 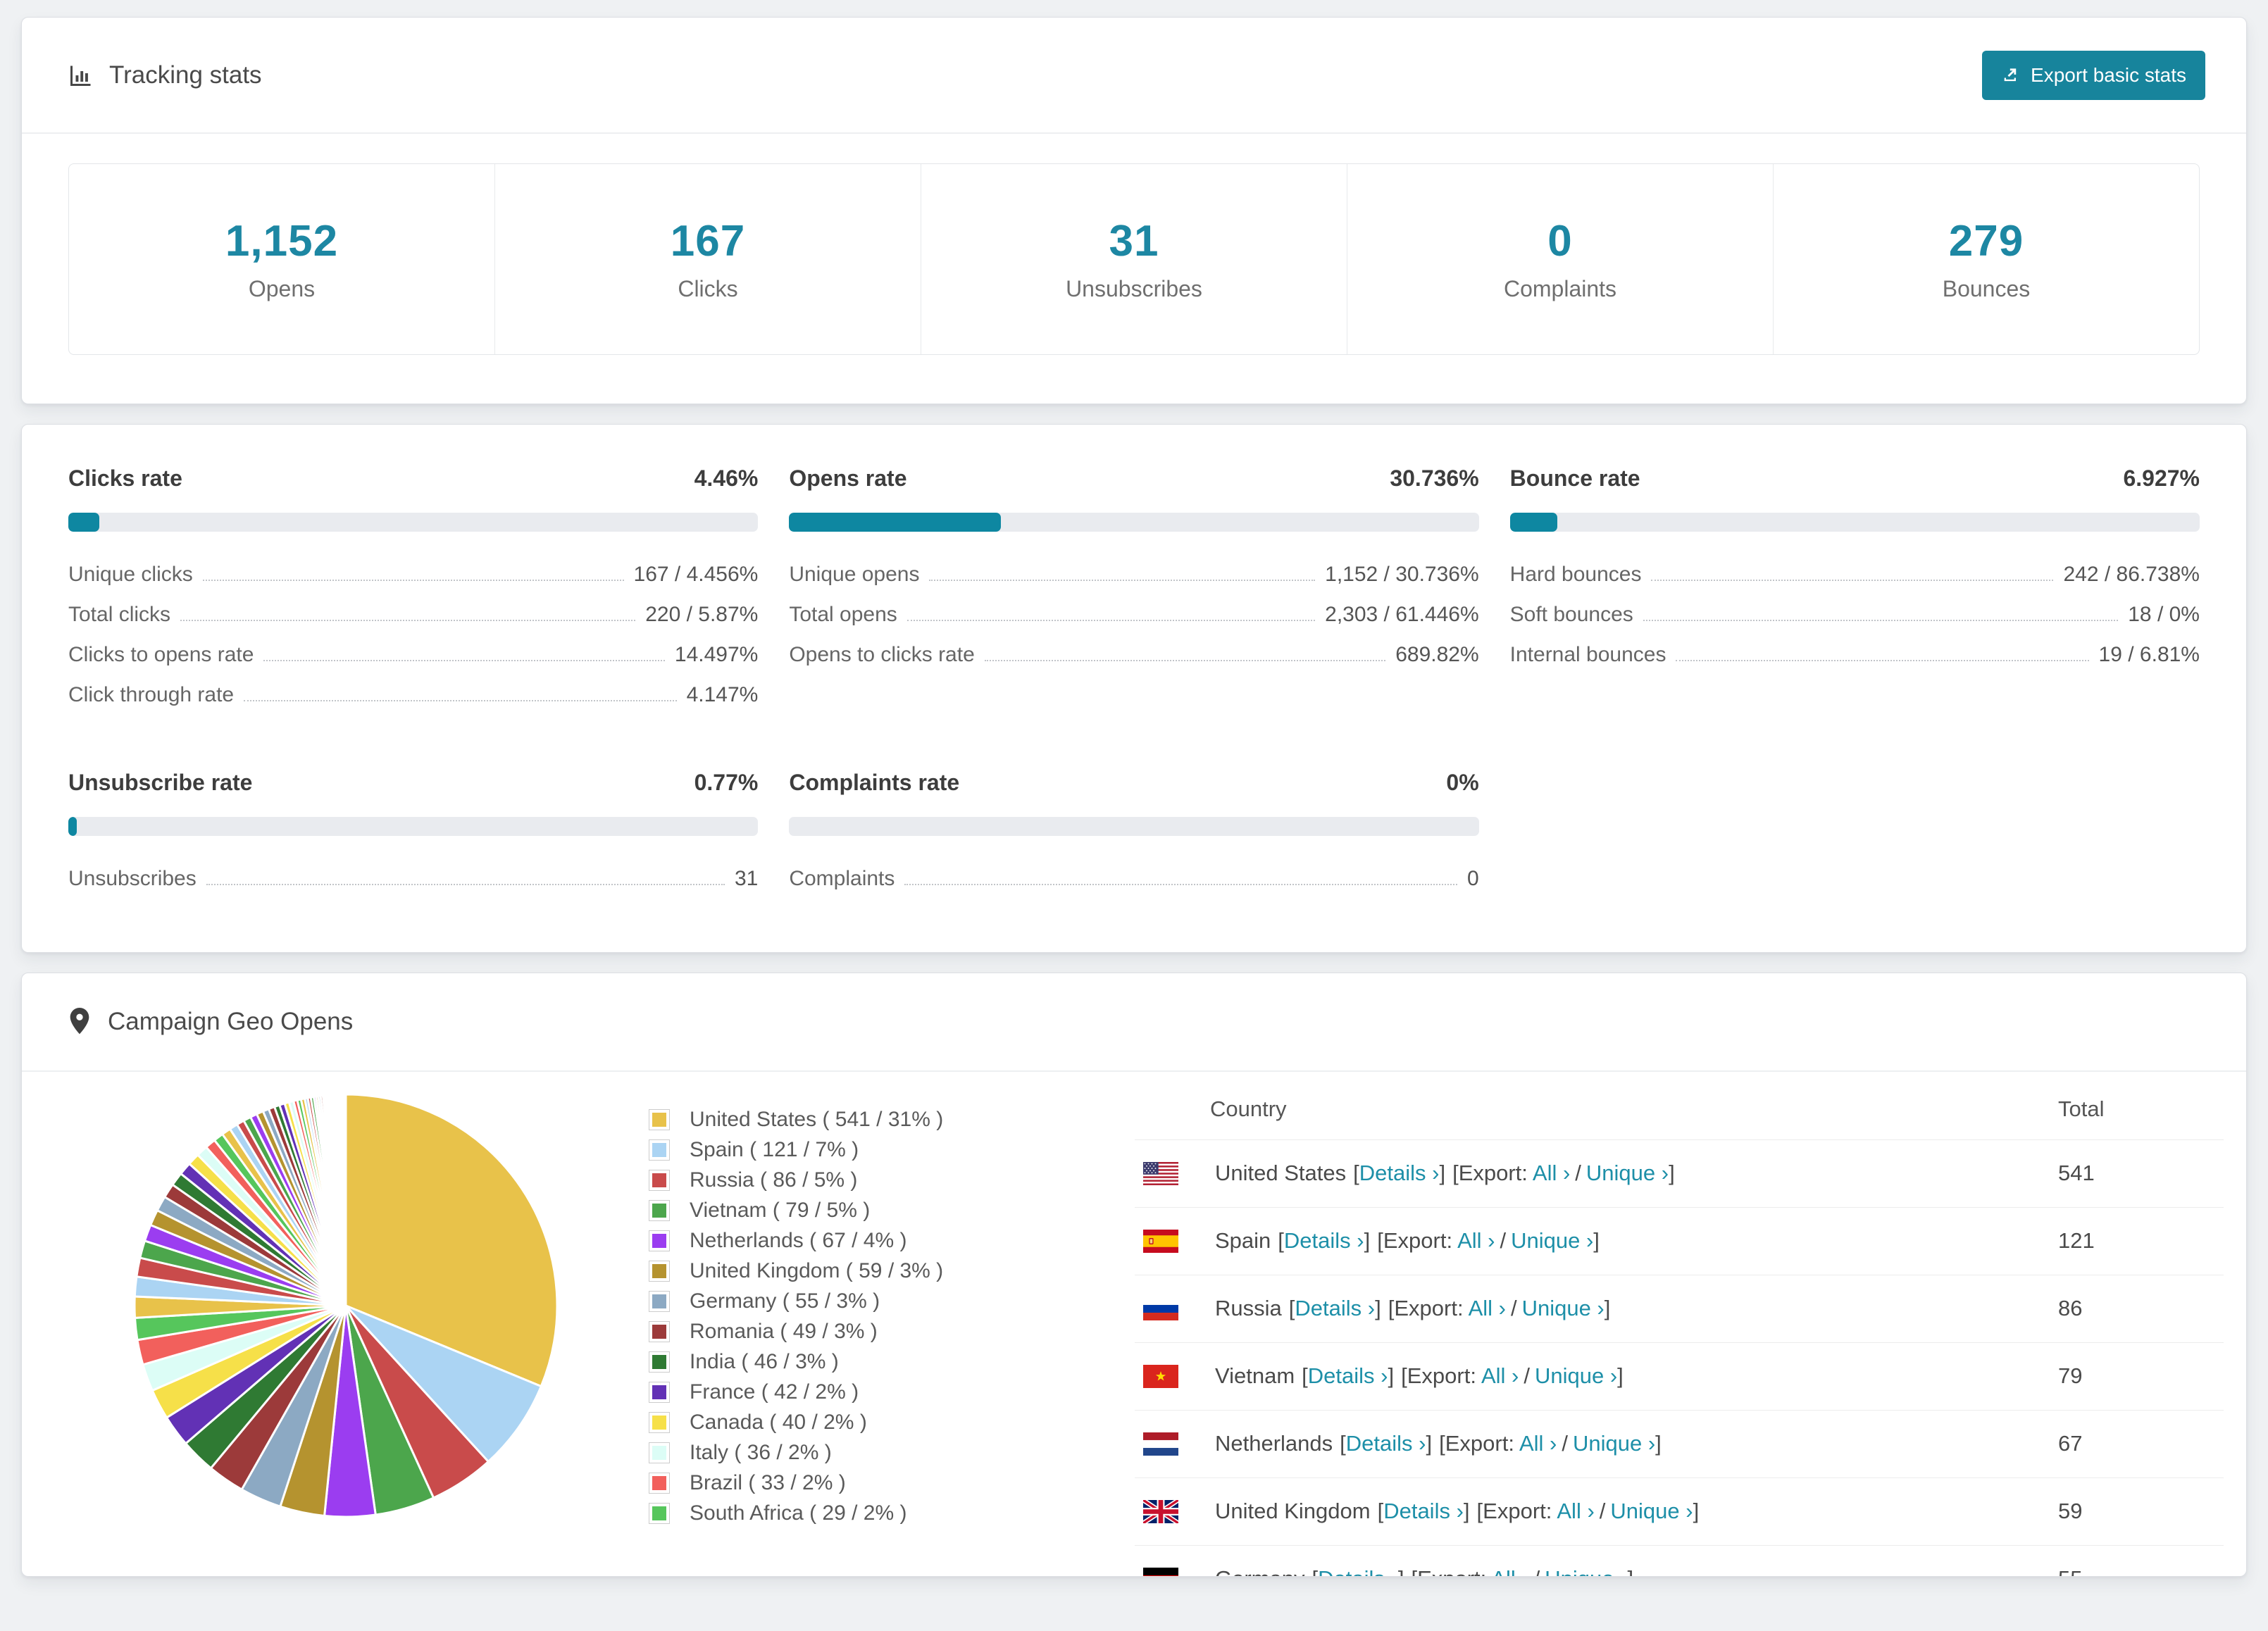 What do you see at coordinates (282, 288) in the screenshot?
I see `stat-label: Opens` at bounding box center [282, 288].